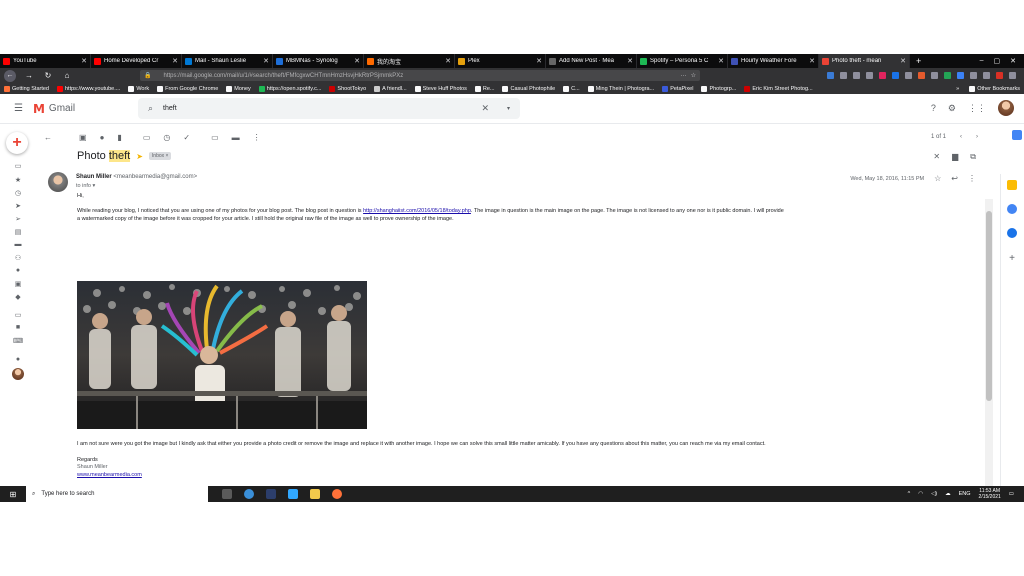 The image size is (1024, 576). I want to click on clear-search-icon: ✕, so click(485, 108).